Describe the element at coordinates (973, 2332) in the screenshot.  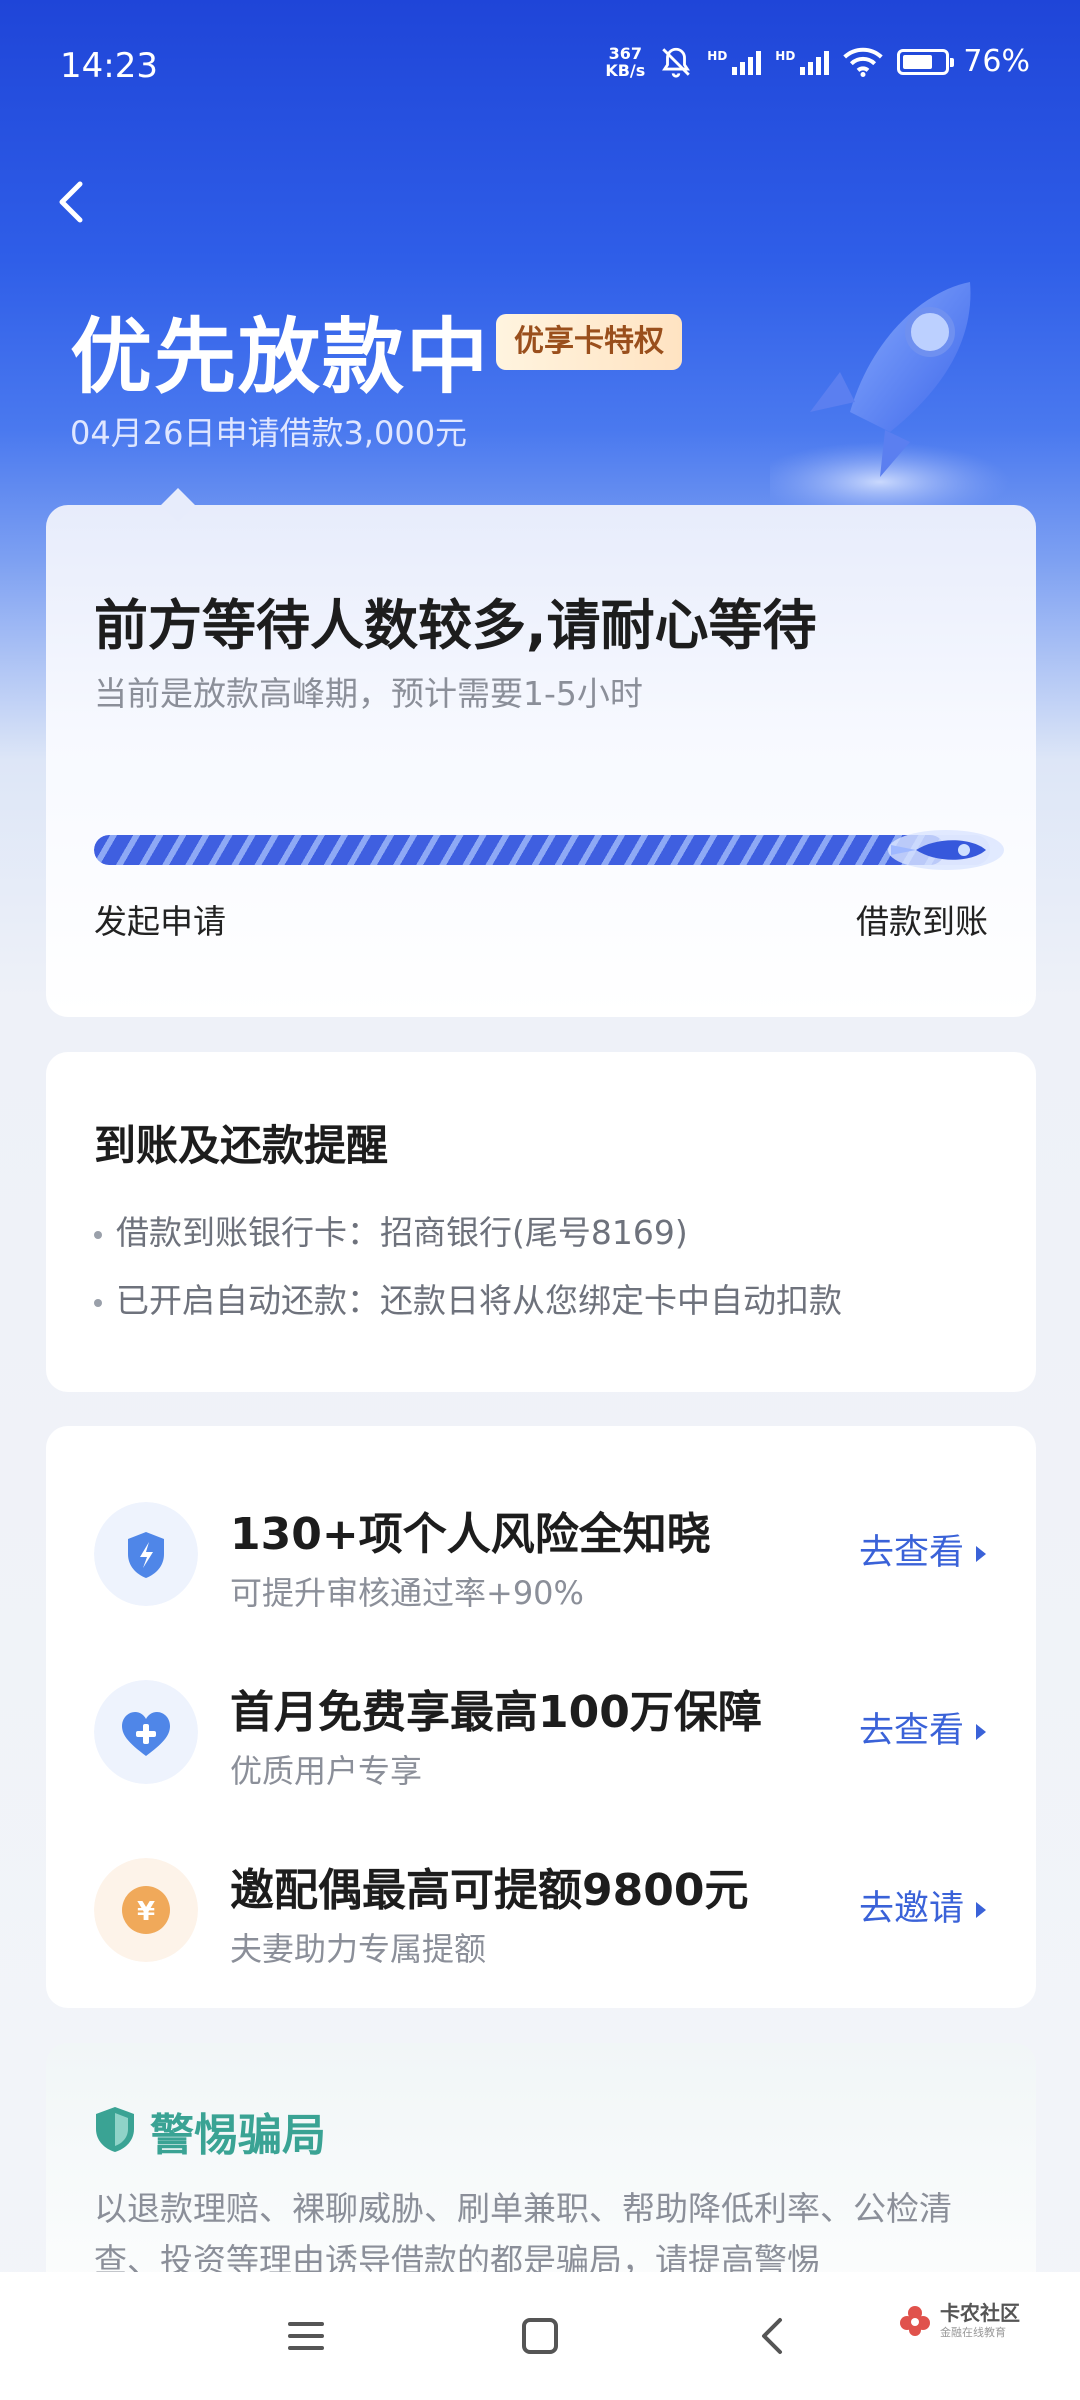
I see `watermark-sub: 金融在线教育` at that location.